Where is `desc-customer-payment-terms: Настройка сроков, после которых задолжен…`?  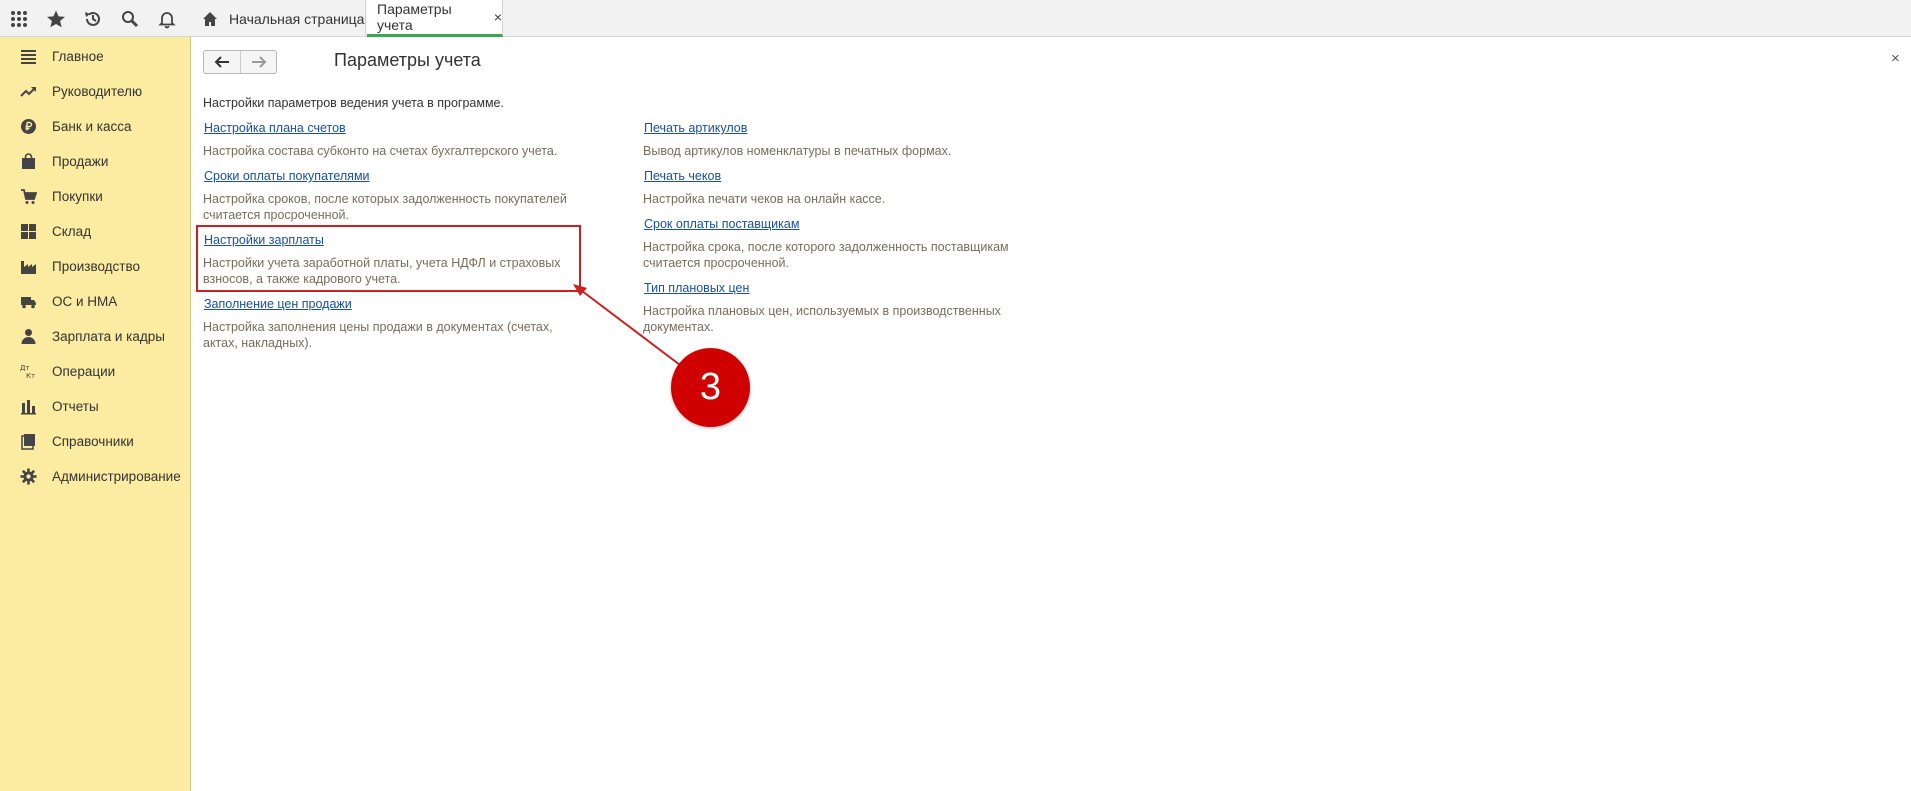
desc-customer-payment-terms: Настройка сроков, после которых задолжен… is located at coordinates (385, 207).